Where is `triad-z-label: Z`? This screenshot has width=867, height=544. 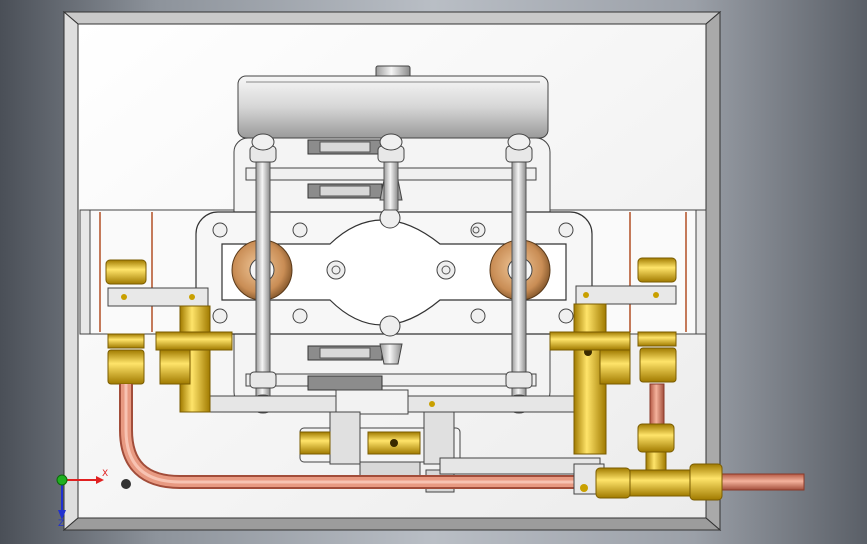
triad-z-label: Z is located at coordinates (61, 524).